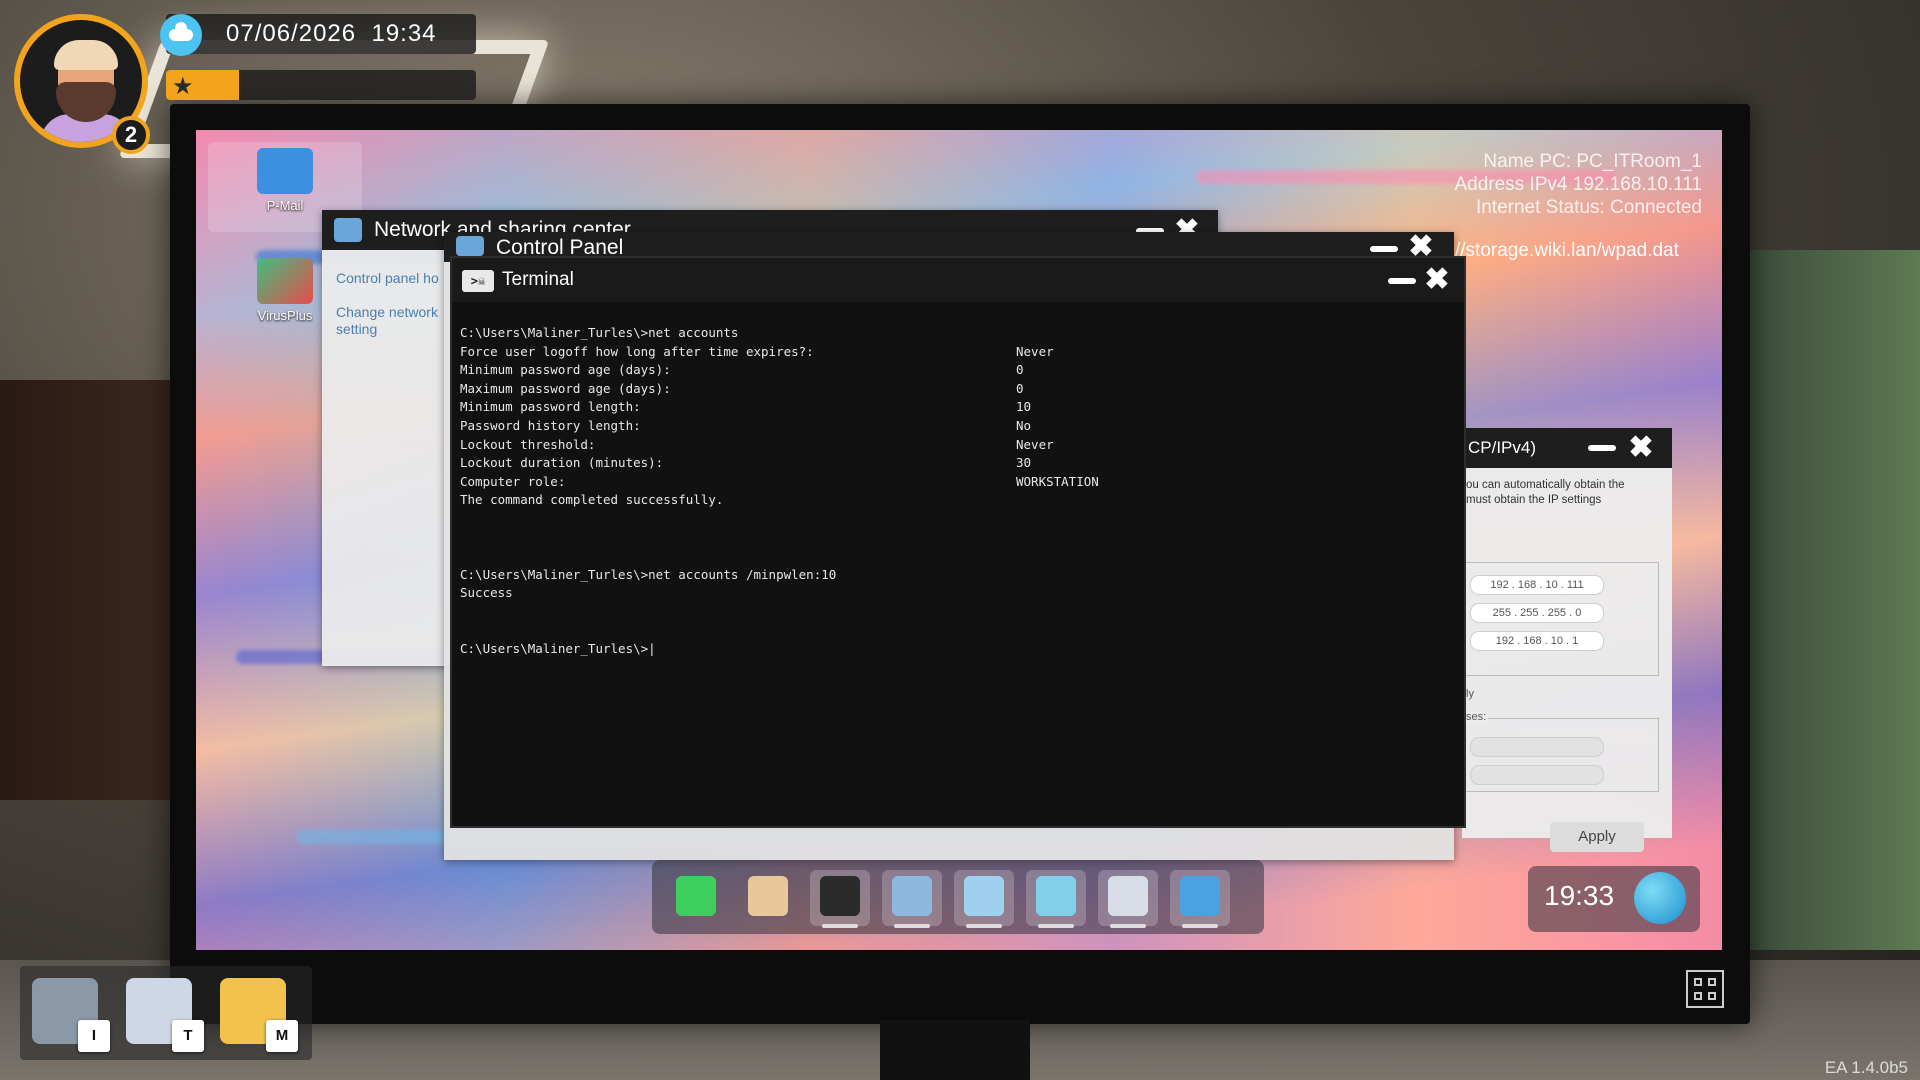  Describe the element at coordinates (94, 1036) in the screenshot. I see `hotkey-label: I` at that location.